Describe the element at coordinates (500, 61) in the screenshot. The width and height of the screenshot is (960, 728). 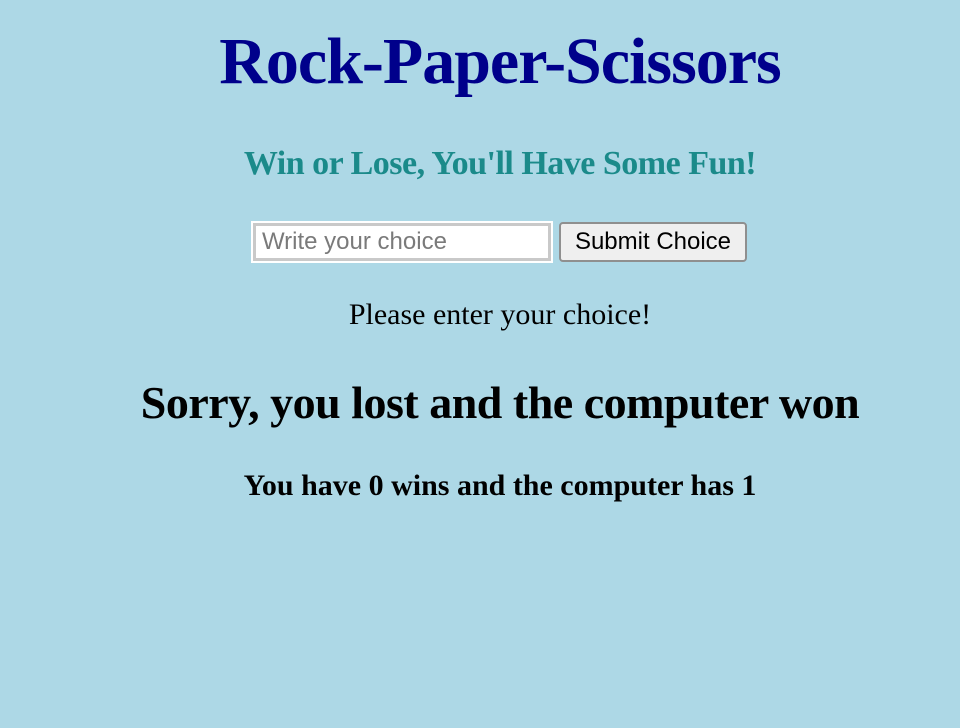
I see `page-title: Rock-Paper-Scissors` at that location.